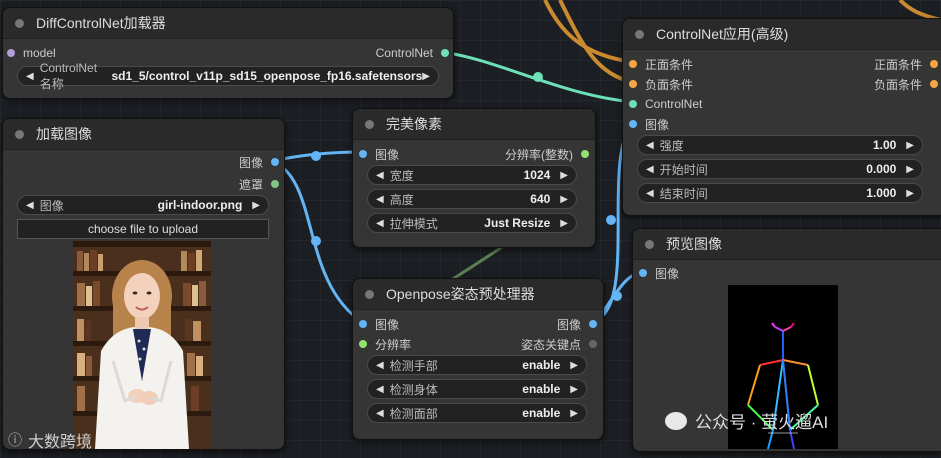 The image size is (941, 458). What do you see at coordinates (477, 389) in the screenshot?
I see `detect-body-toggle: ◀ 检测身体 enable ▶` at bounding box center [477, 389].